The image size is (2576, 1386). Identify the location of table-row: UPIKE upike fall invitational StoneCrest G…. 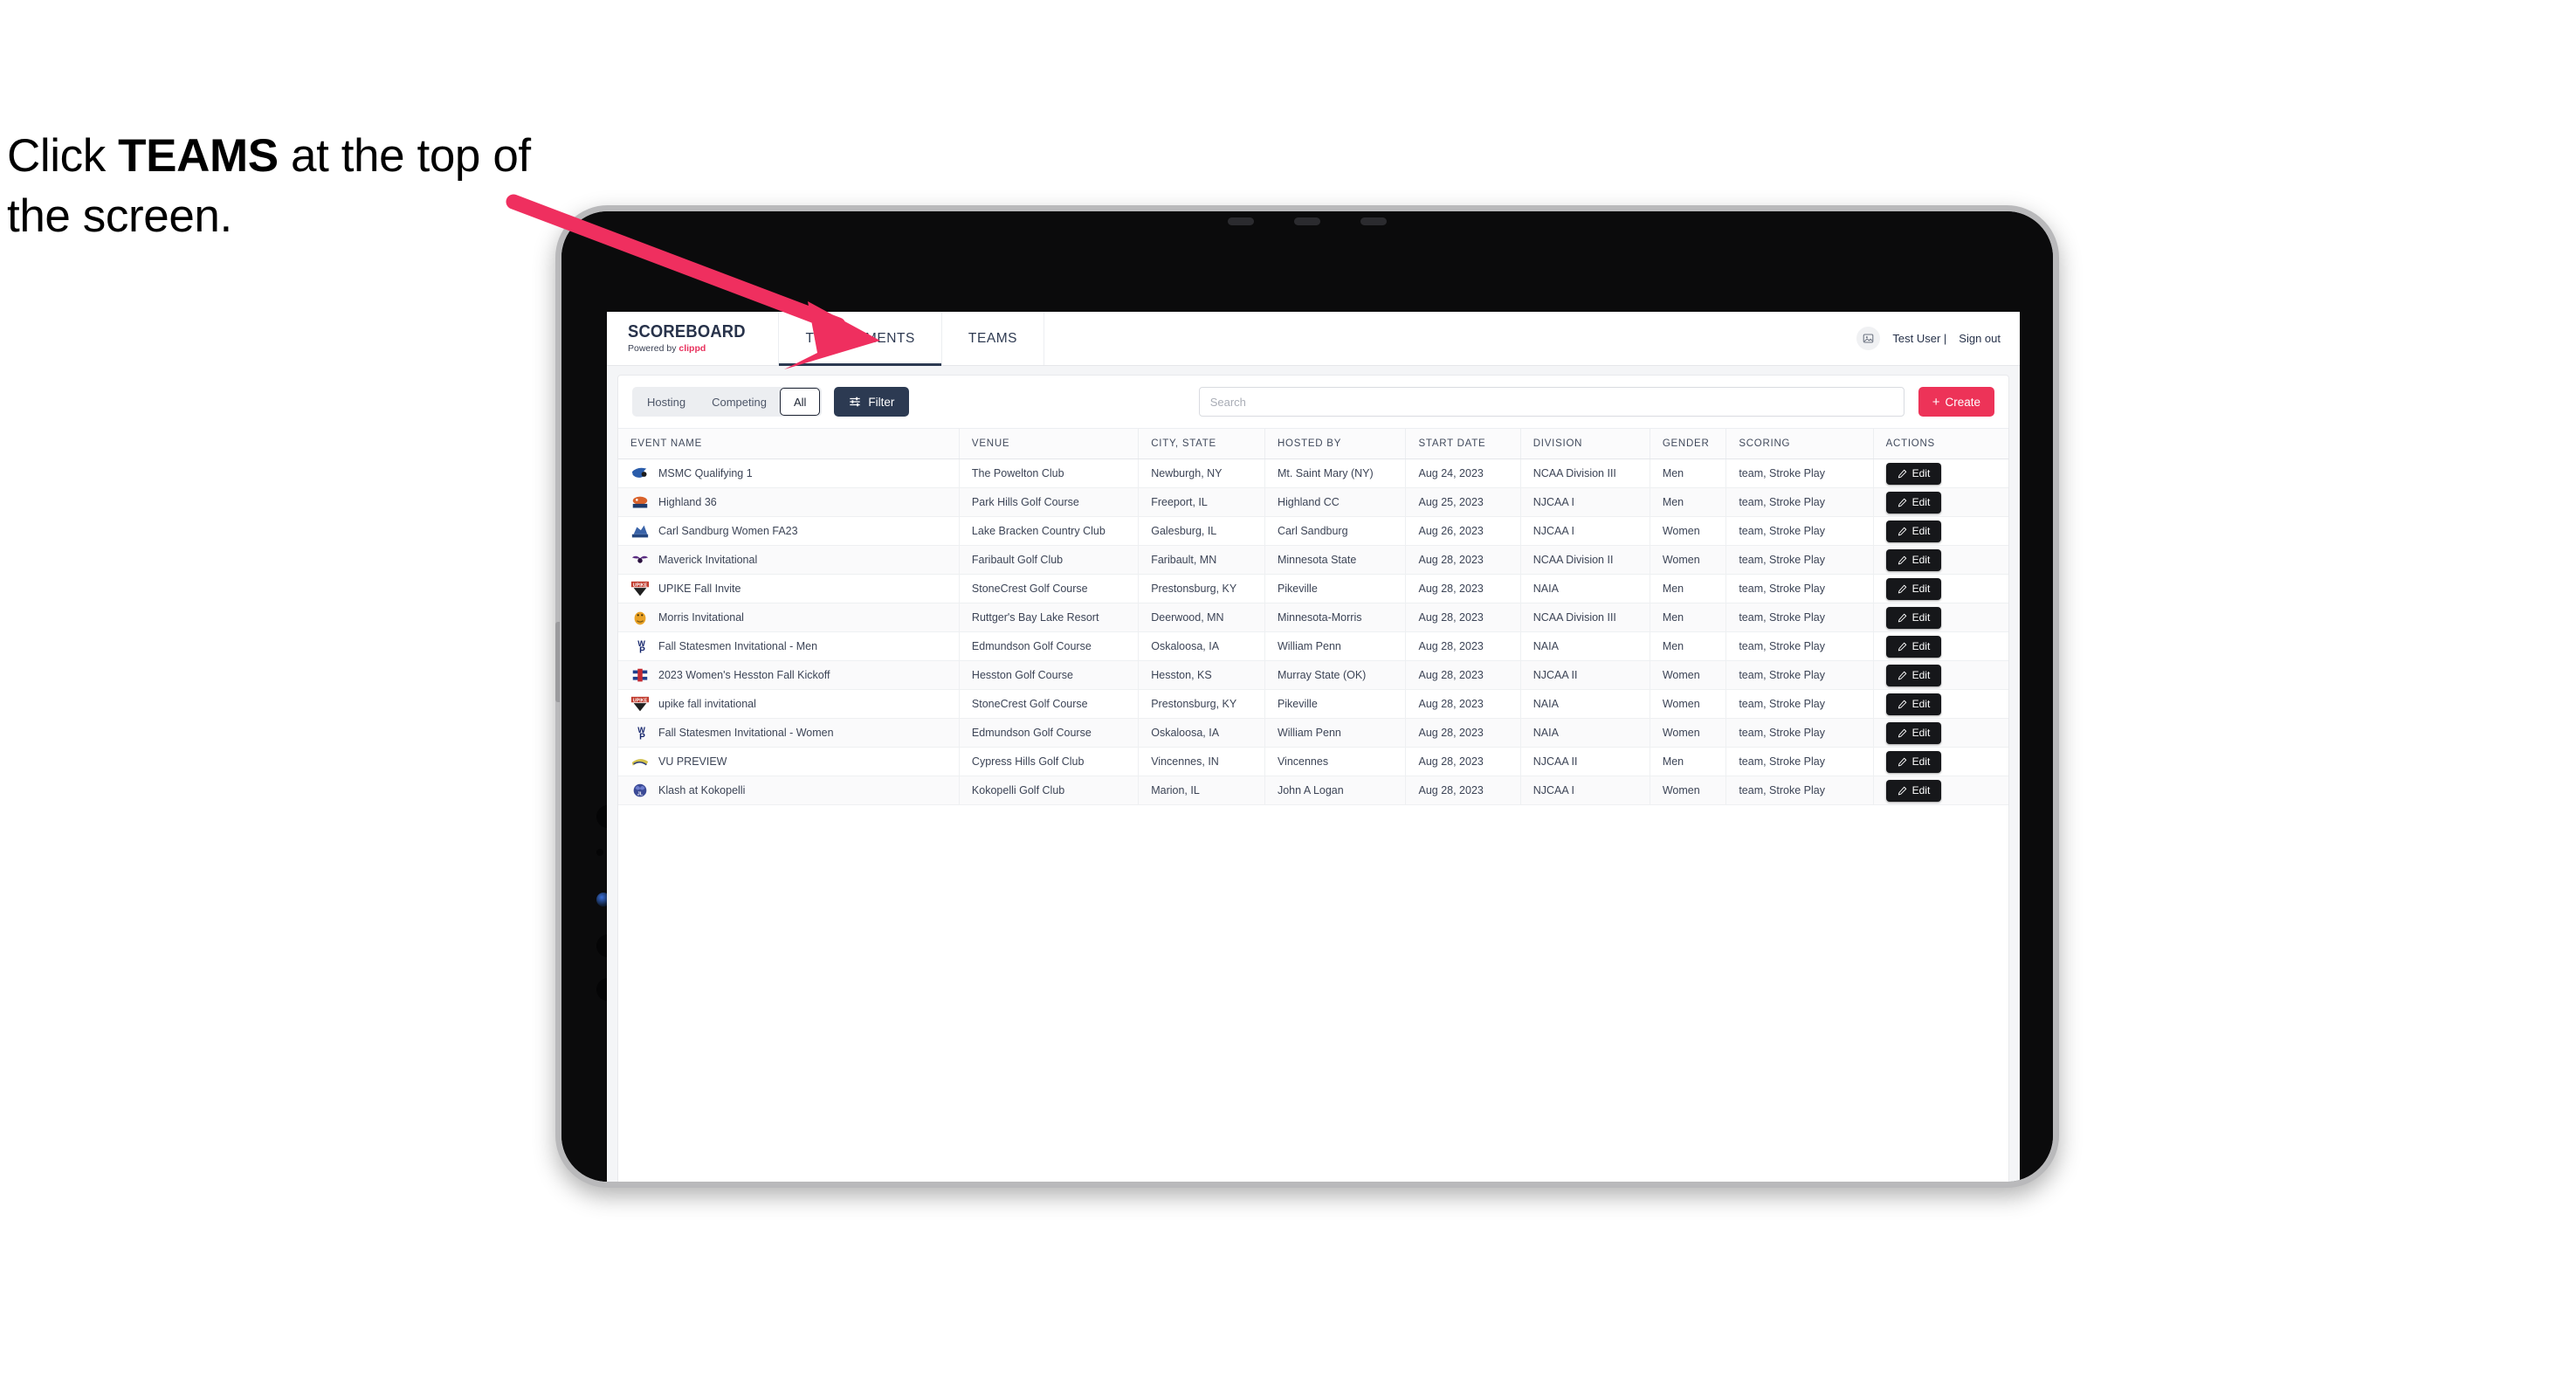
(1313, 704).